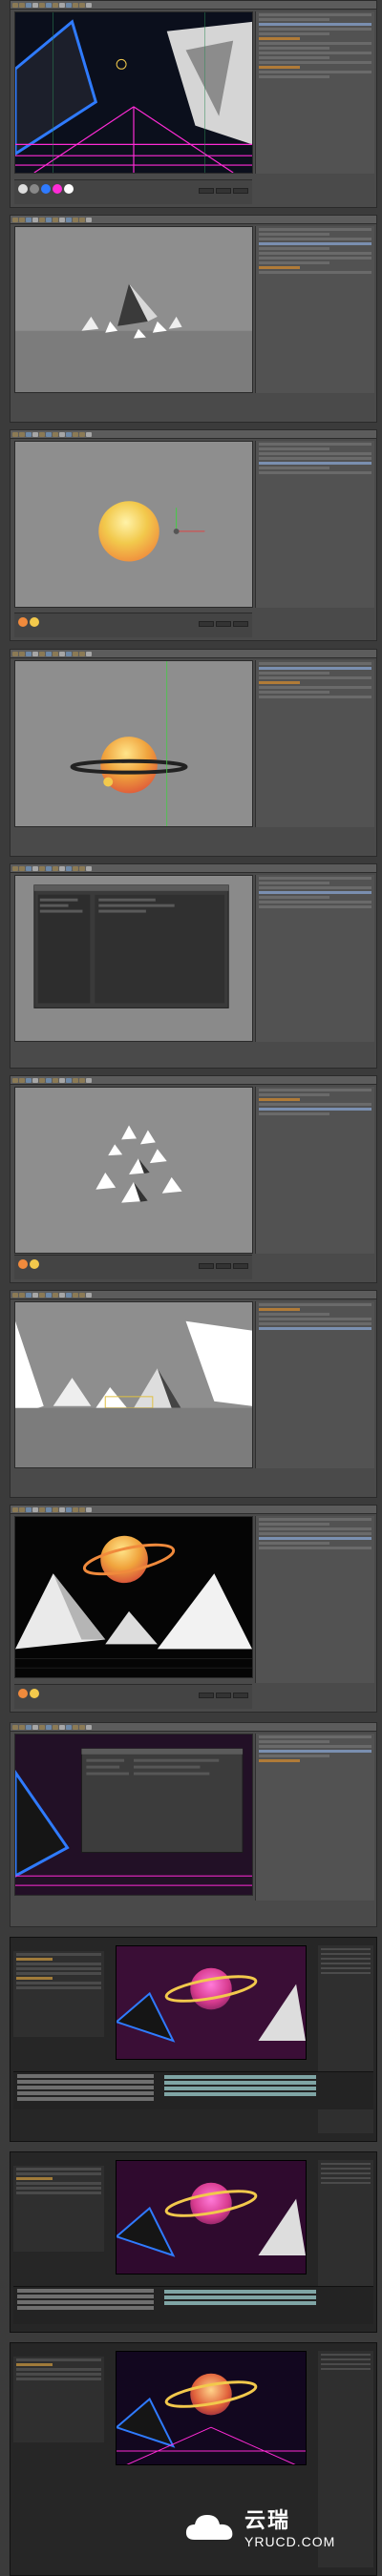 The height and width of the screenshot is (2576, 382). I want to click on viewport-render-settings, so click(133, 958).